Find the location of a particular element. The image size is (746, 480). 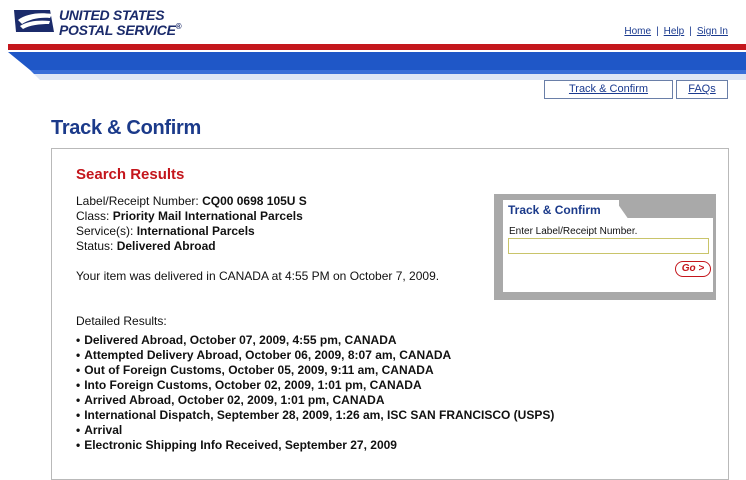

logo-text-line1: UNITED STATES is located at coordinates (112, 15).